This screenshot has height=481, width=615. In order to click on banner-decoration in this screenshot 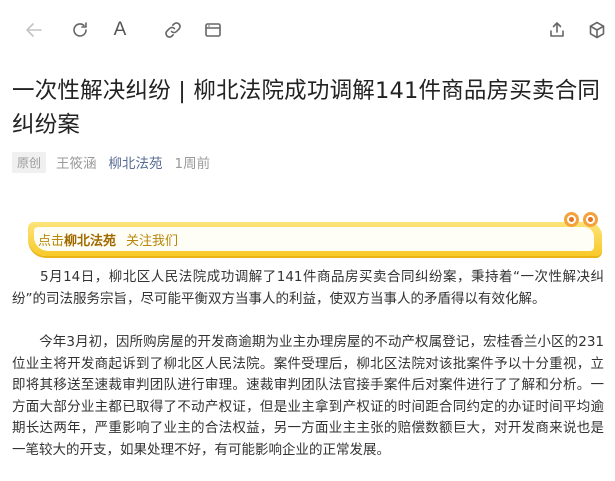, I will do `click(581, 219)`.